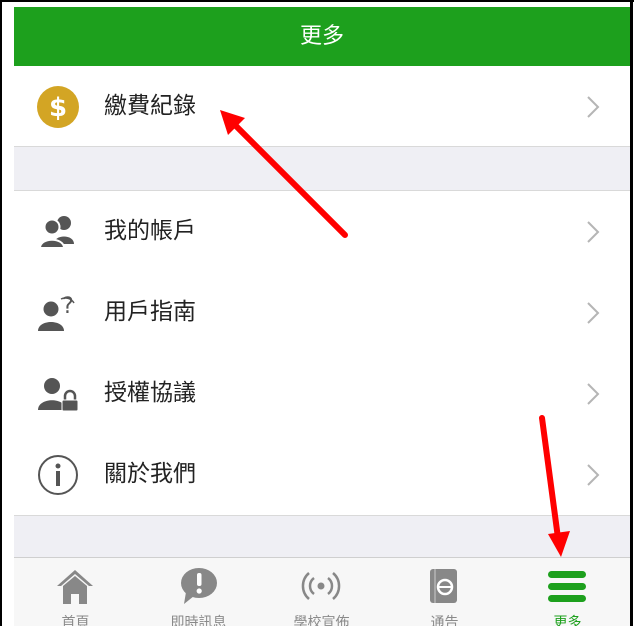 The image size is (634, 626). I want to click on tab-notices: 通告, so click(444, 592).